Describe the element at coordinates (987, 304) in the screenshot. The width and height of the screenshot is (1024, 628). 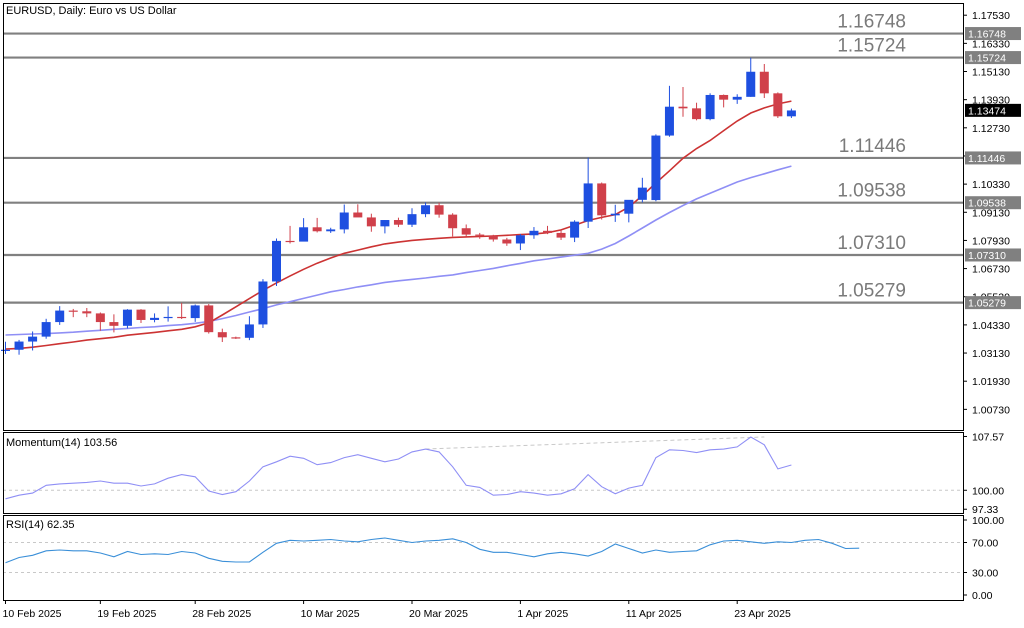
I see `level-tag-label: 1.05279` at that location.